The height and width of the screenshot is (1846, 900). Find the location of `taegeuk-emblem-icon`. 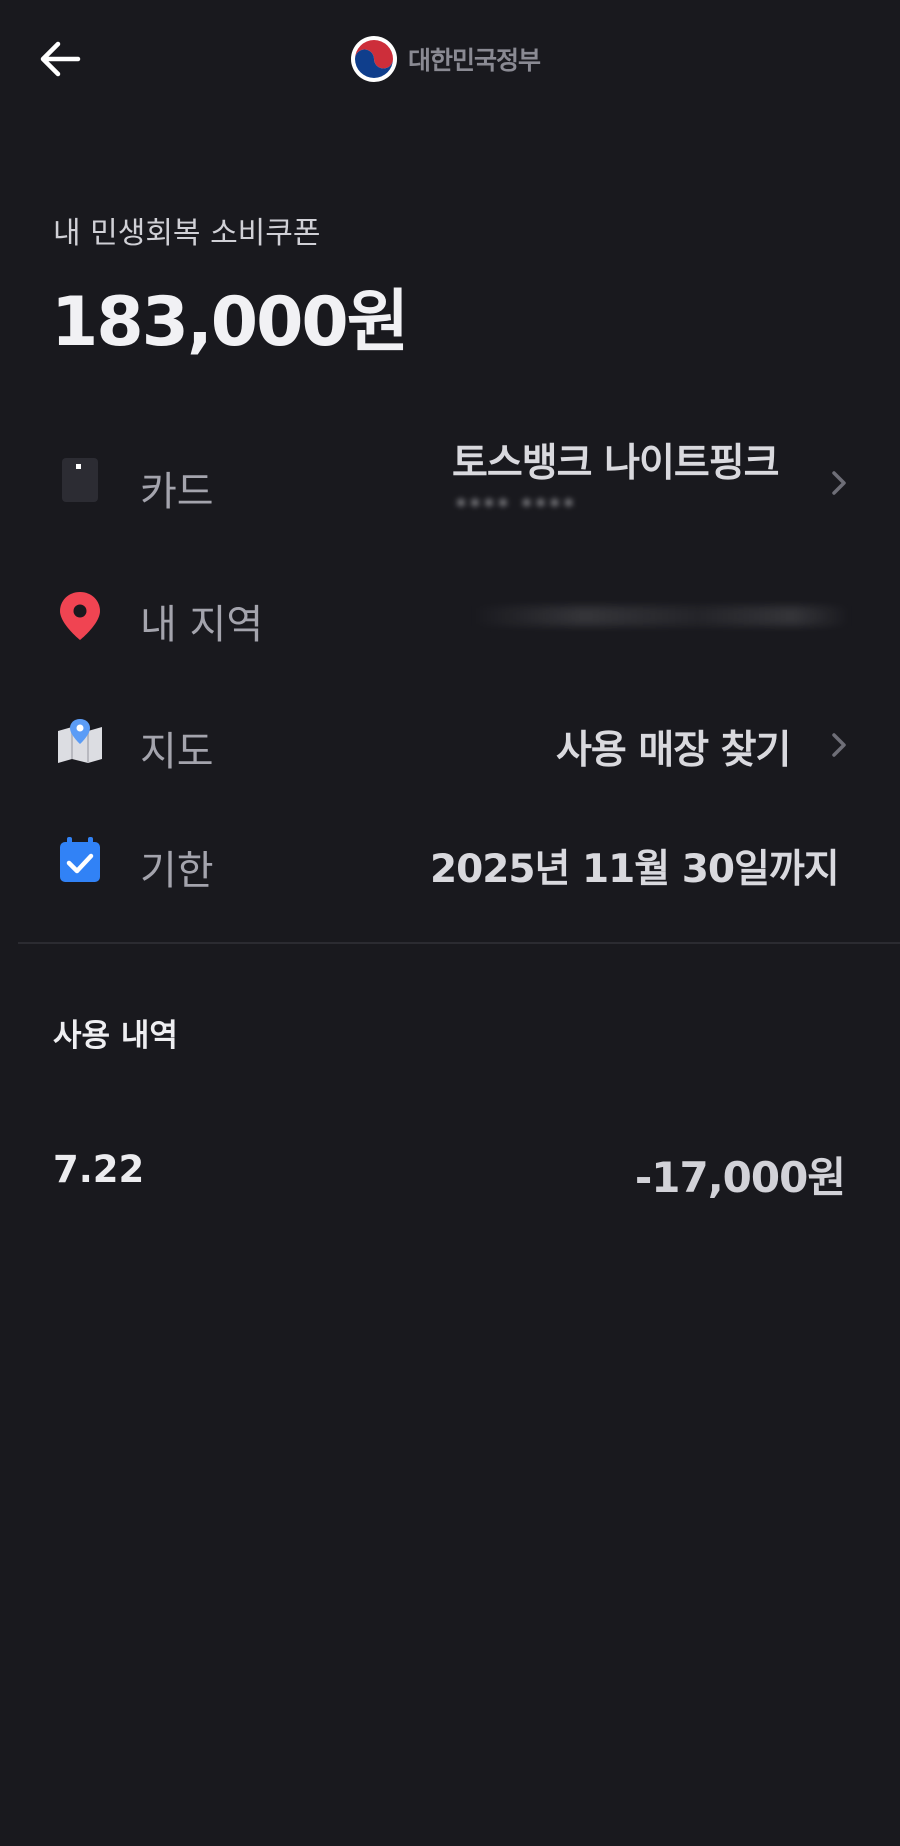

taegeuk-emblem-icon is located at coordinates (374, 59).